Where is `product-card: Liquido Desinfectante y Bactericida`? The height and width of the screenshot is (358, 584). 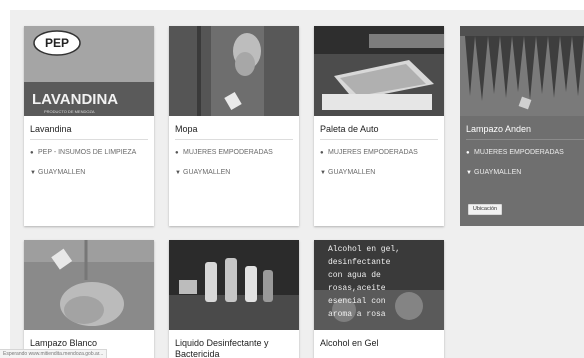 product-card: Liquido Desinfectante y Bactericida is located at coordinates (234, 299).